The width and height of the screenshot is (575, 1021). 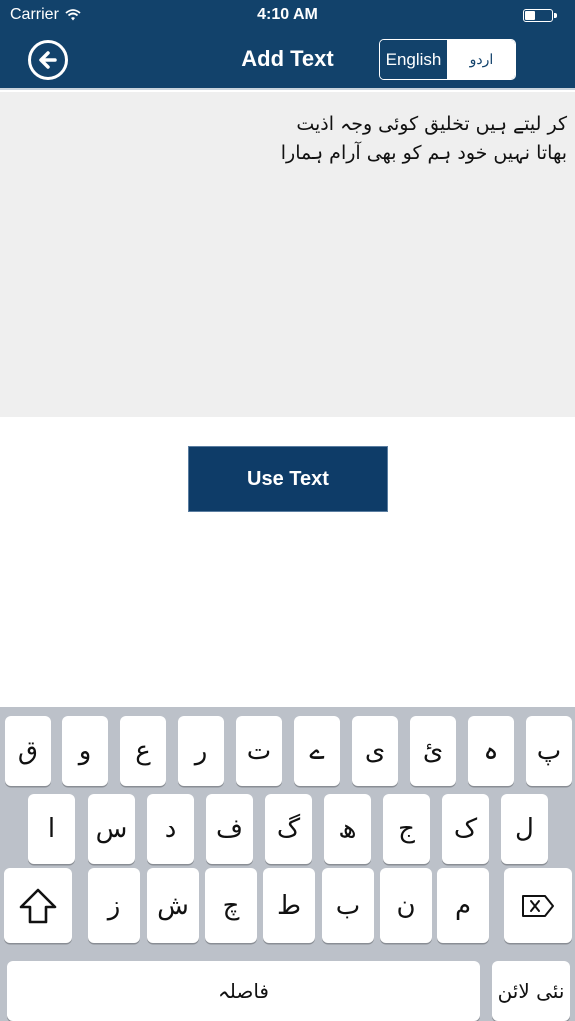 I want to click on status-bar: Carrier 4:10 AM, so click(x=287, y=16).